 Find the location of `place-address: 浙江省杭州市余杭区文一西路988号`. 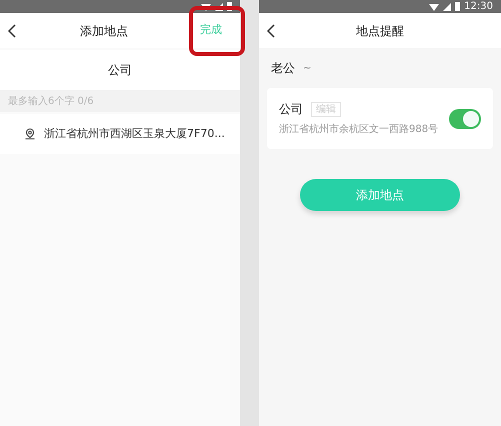

place-address: 浙江省杭州市余杭区文一西路988号 is located at coordinates (358, 129).